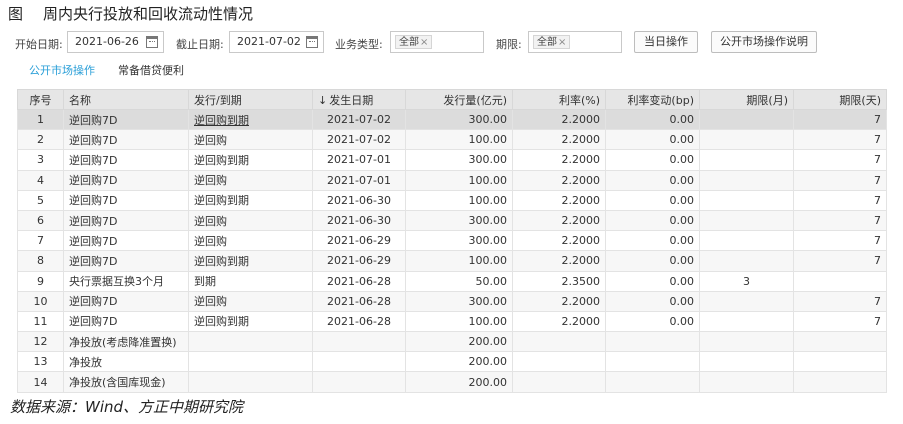  What do you see at coordinates (359, 44) in the screenshot?
I see `business-type-label: 业务类型:` at bounding box center [359, 44].